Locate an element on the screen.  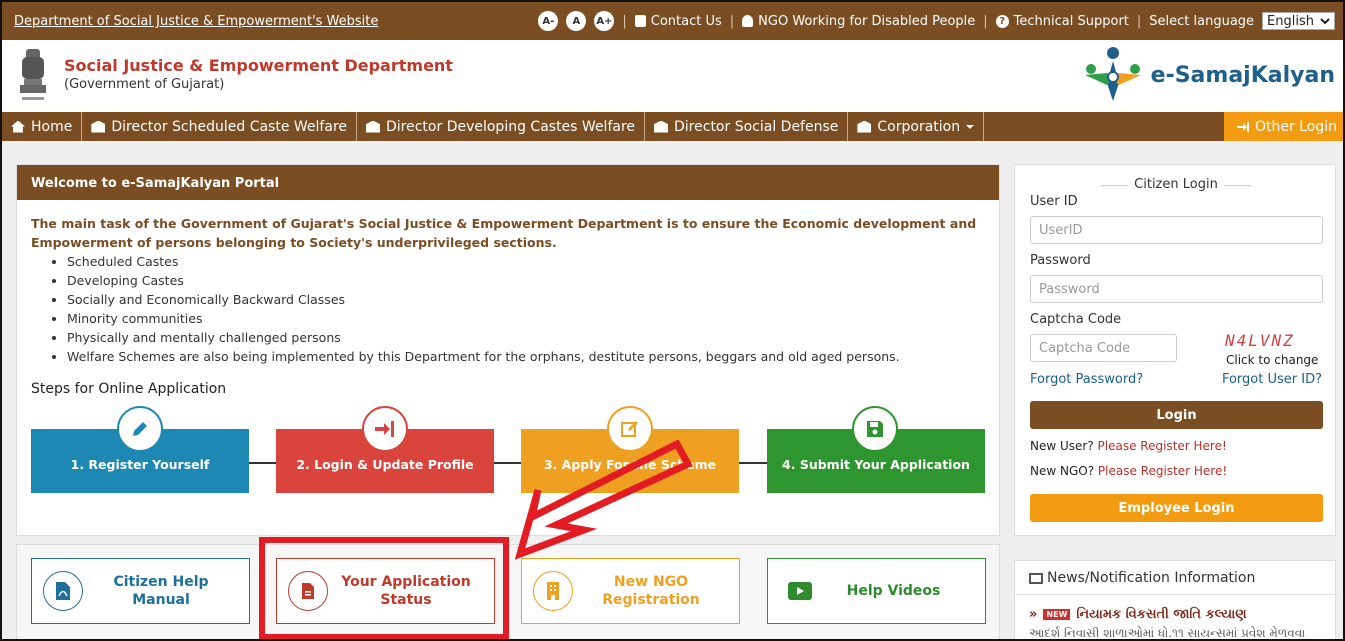
corporation-icon is located at coordinates (864, 126).